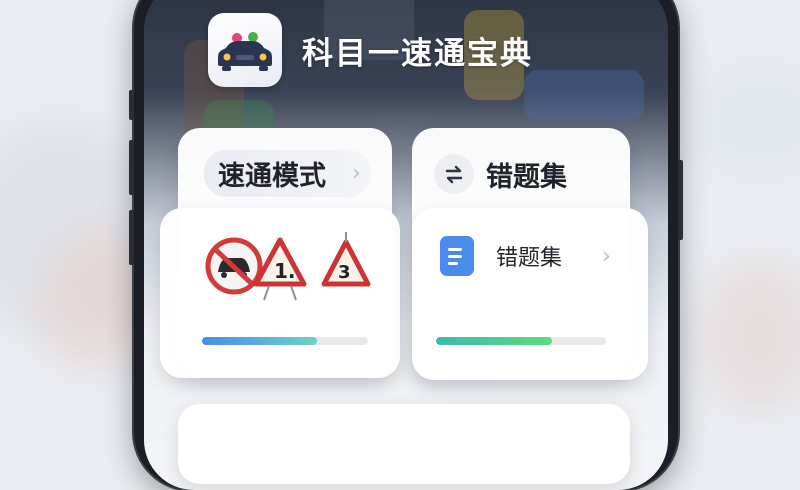 This screenshot has height=490, width=800. I want to click on fast-mode-progress-fill, so click(259, 341).